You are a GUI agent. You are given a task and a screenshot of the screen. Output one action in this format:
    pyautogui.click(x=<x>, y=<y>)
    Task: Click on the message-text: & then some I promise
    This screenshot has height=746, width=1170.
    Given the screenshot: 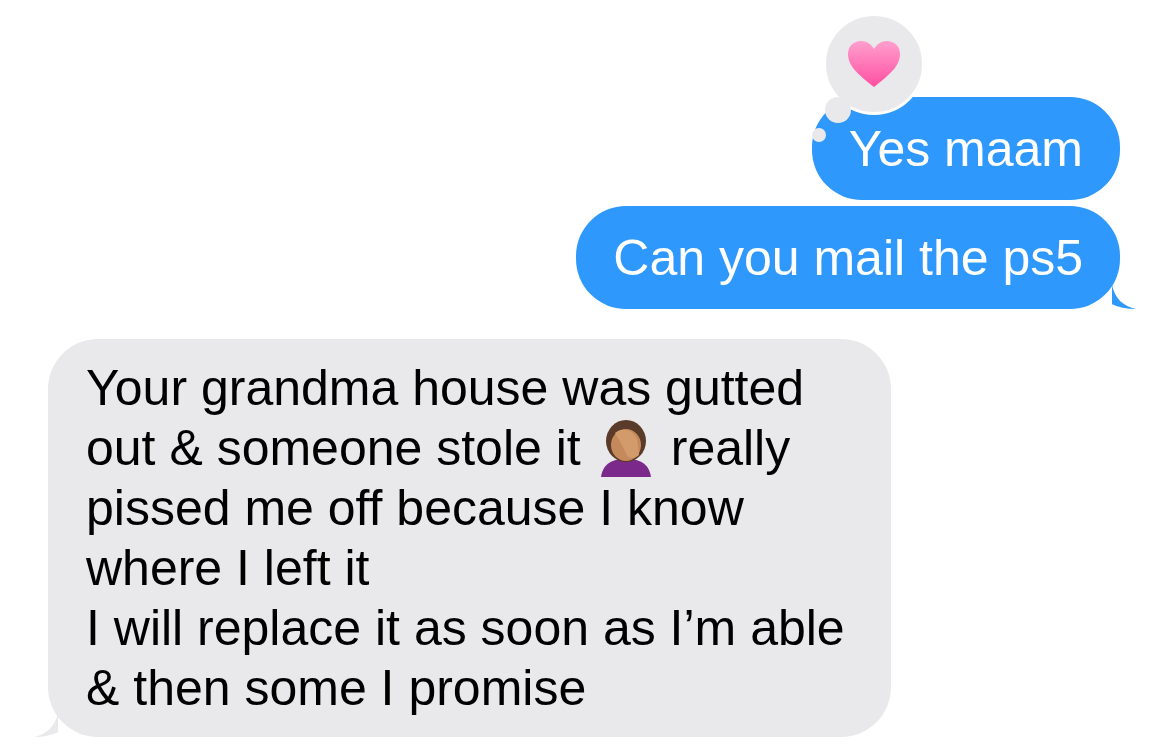 What is the action you would take?
    pyautogui.click(x=336, y=688)
    